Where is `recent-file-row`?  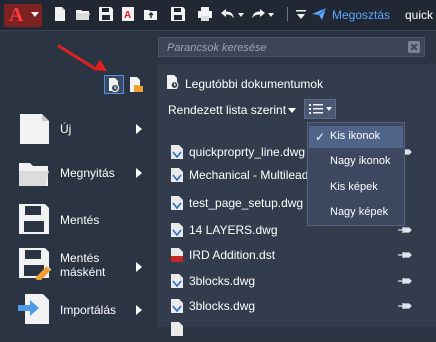 recent-file-row is located at coordinates (298, 331).